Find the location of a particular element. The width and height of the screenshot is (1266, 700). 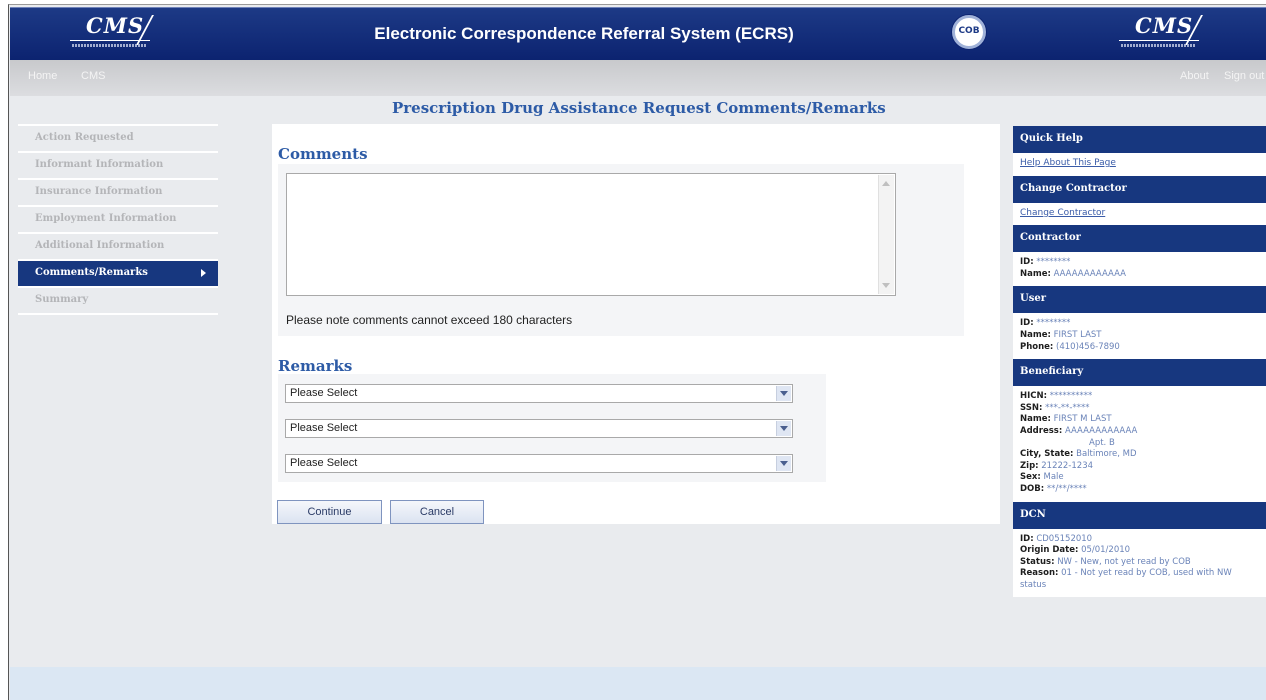

change-contractor-heading: Change Contractor is located at coordinates (1139, 189).